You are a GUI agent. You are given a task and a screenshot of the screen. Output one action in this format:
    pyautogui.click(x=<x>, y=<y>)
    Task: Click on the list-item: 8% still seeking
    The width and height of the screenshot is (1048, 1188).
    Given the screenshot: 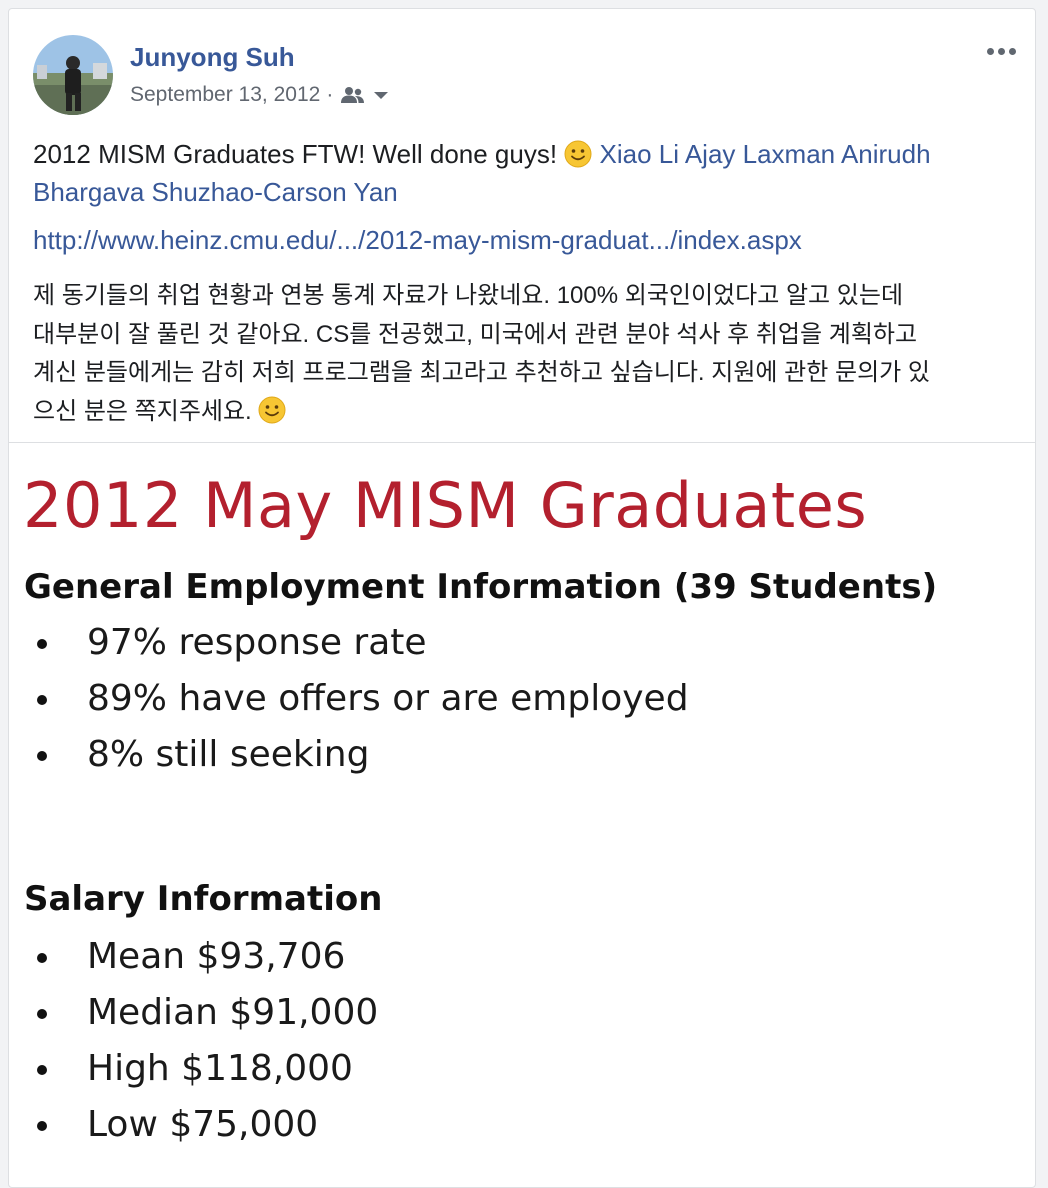 What is the action you would take?
    pyautogui.click(x=360, y=755)
    